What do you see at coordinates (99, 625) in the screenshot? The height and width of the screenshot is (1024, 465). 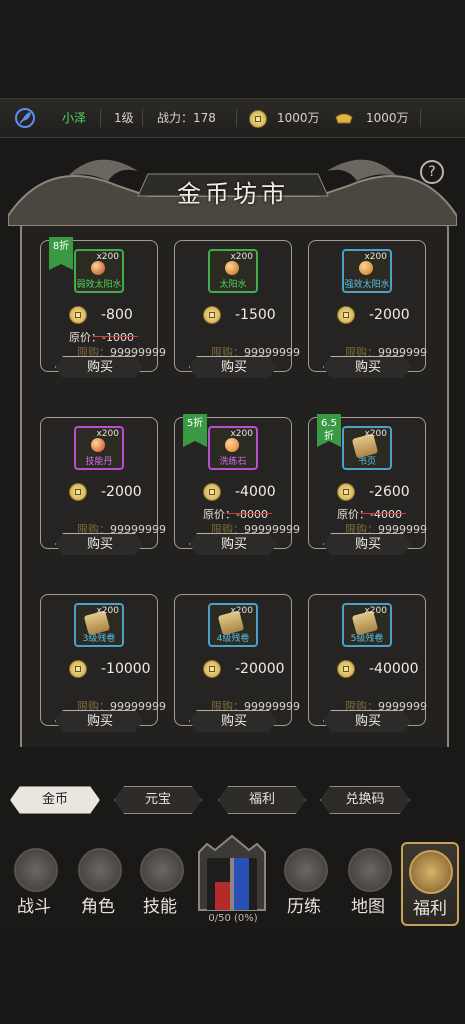 I see `item-icon-slot: x200 3级残卷` at bounding box center [99, 625].